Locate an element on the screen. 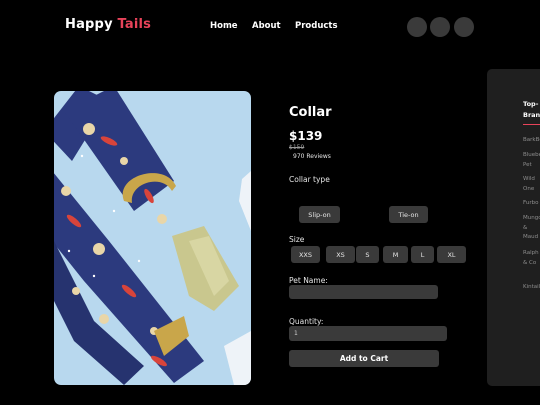 This screenshot has height=405, width=540. collar-type-slip-on-button: Slip-on is located at coordinates (319, 214).